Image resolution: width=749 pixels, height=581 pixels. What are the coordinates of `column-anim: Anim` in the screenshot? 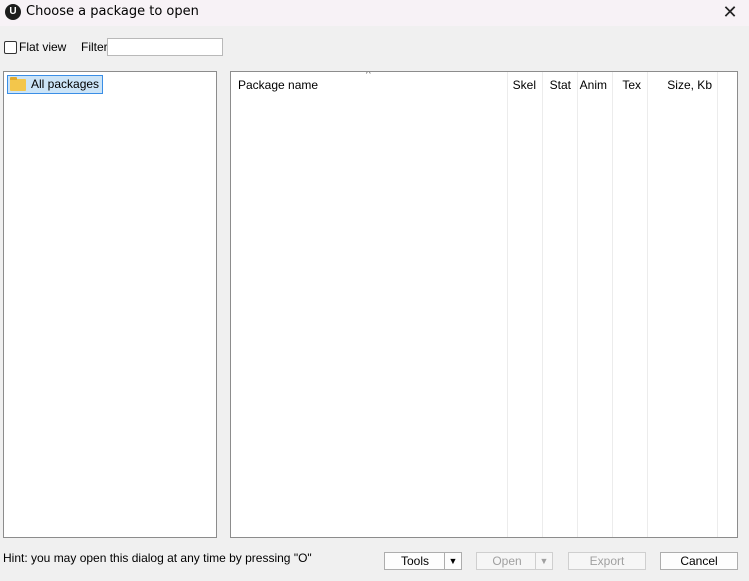 It's located at (595, 304).